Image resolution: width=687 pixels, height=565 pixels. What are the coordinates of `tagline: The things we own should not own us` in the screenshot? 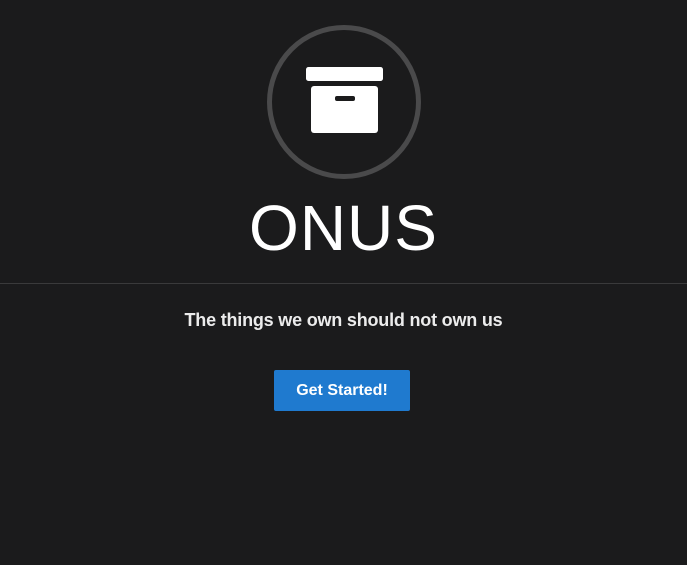 It's located at (343, 320).